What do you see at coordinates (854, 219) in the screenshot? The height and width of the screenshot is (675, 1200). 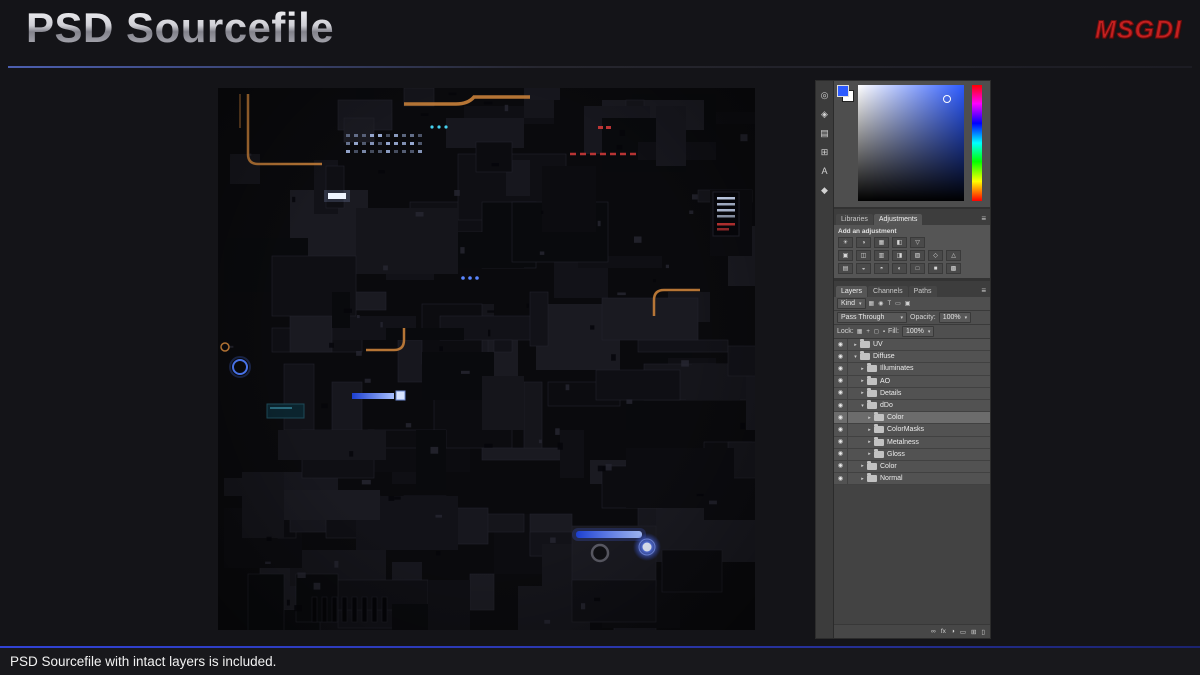 I see `tab-libraries: Libraries` at bounding box center [854, 219].